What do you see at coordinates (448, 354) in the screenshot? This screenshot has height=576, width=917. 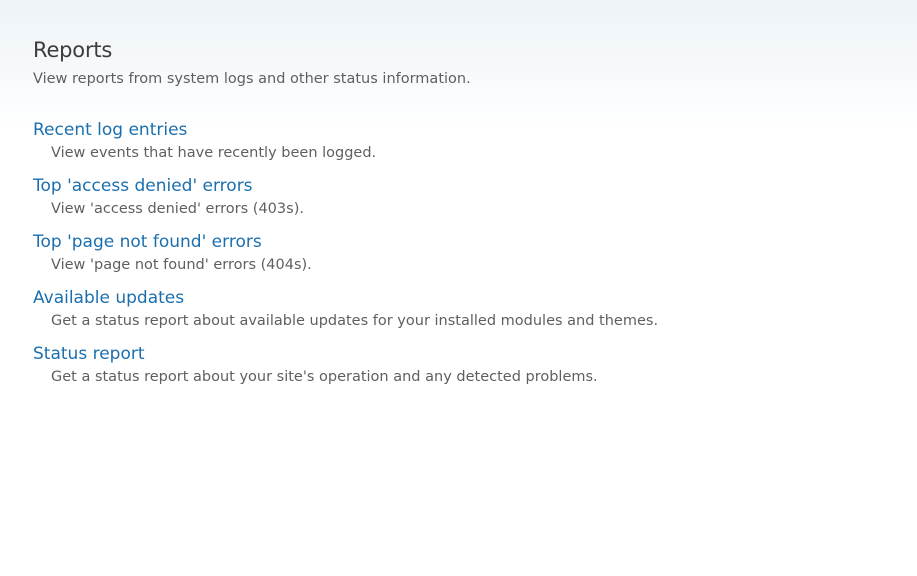 I see `status-report-link: Status report` at bounding box center [448, 354].